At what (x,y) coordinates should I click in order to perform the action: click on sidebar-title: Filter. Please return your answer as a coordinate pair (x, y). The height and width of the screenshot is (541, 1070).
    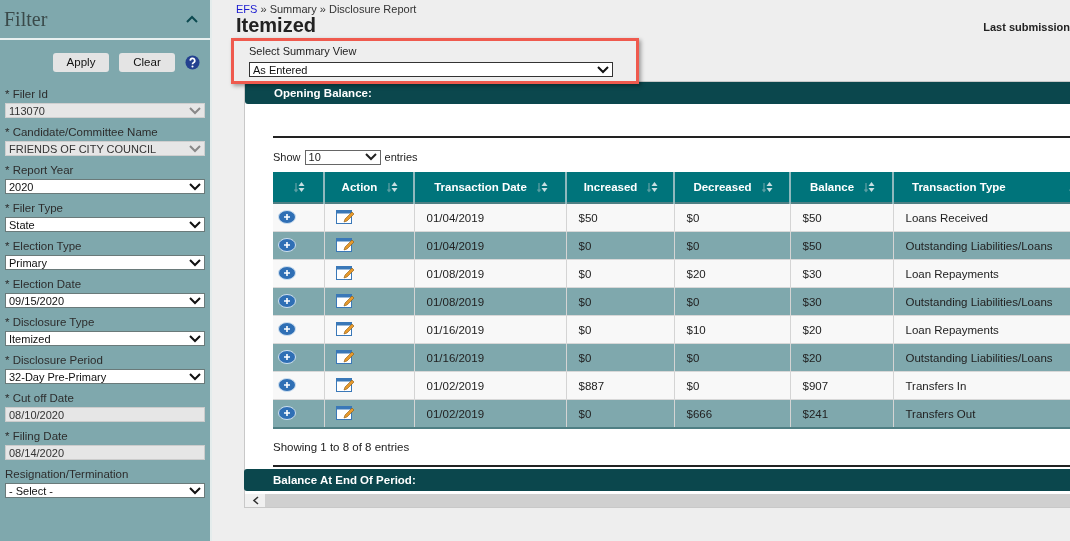
    Looking at the image, I should click on (26, 19).